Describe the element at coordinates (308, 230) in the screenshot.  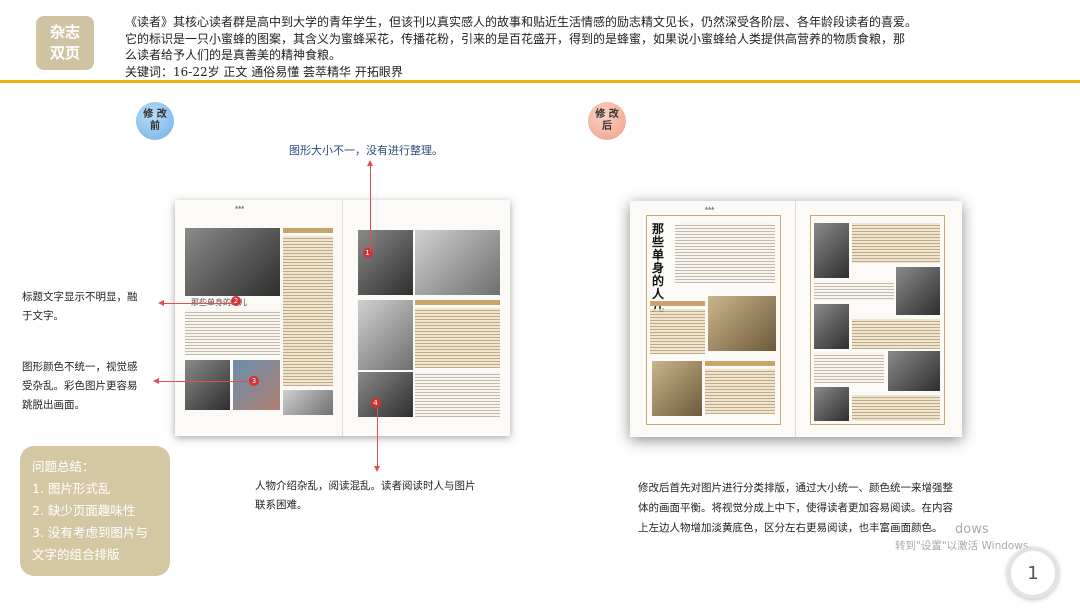
I see `section-bar` at that location.